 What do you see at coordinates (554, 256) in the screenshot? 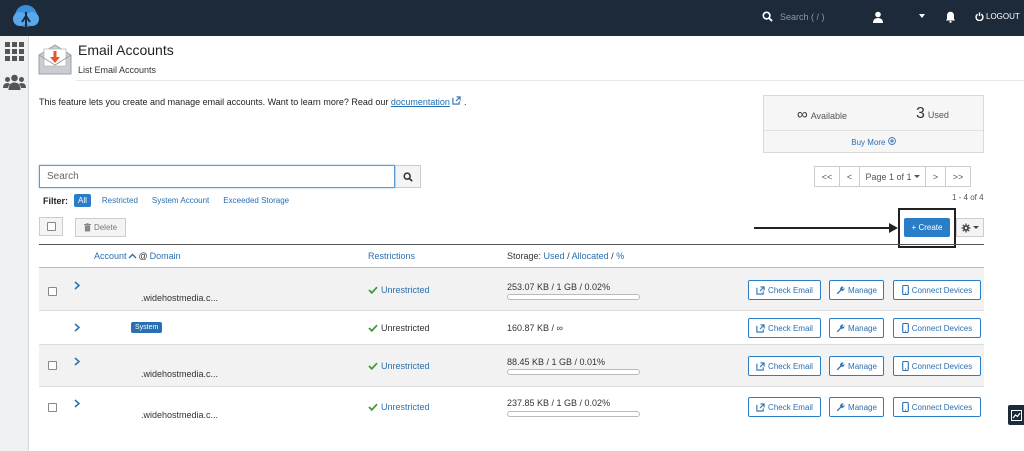
I see `storage-used-header: Used` at bounding box center [554, 256].